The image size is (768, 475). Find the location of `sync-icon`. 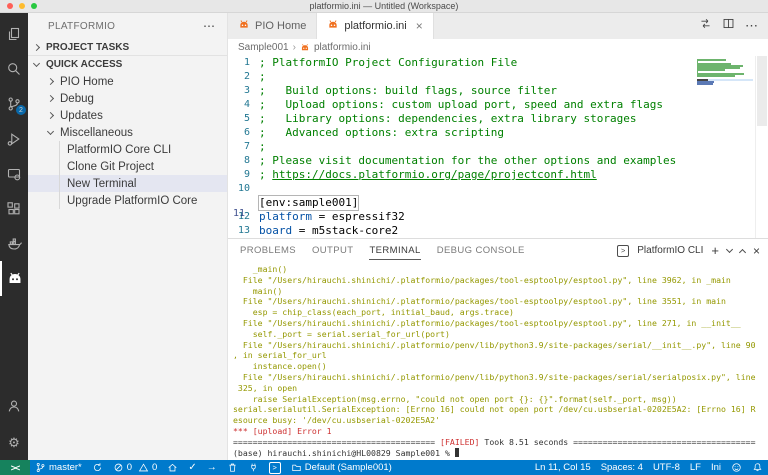

sync-icon is located at coordinates (97, 467).